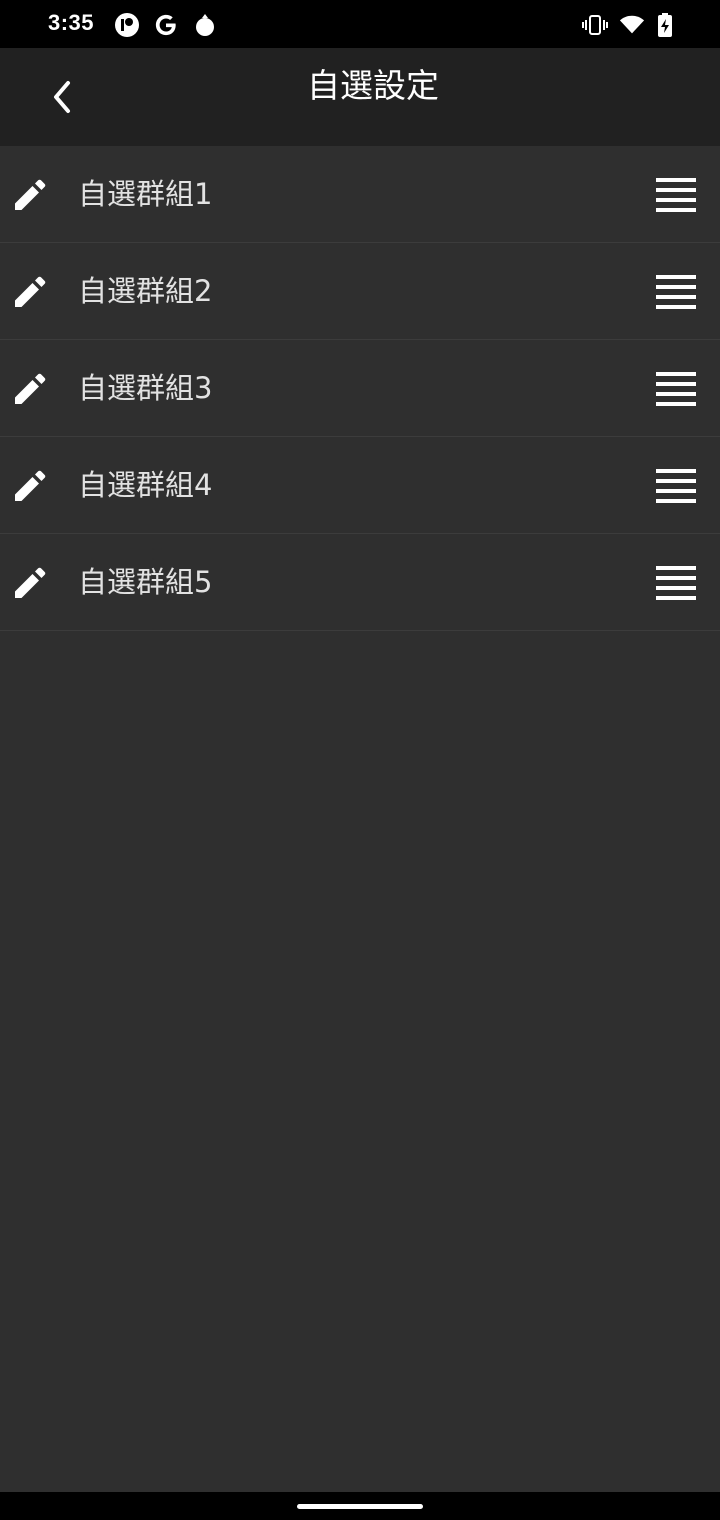 The width and height of the screenshot is (720, 1520). Describe the element at coordinates (145, 194) in the screenshot. I see `group-name: 自選群組1` at that location.